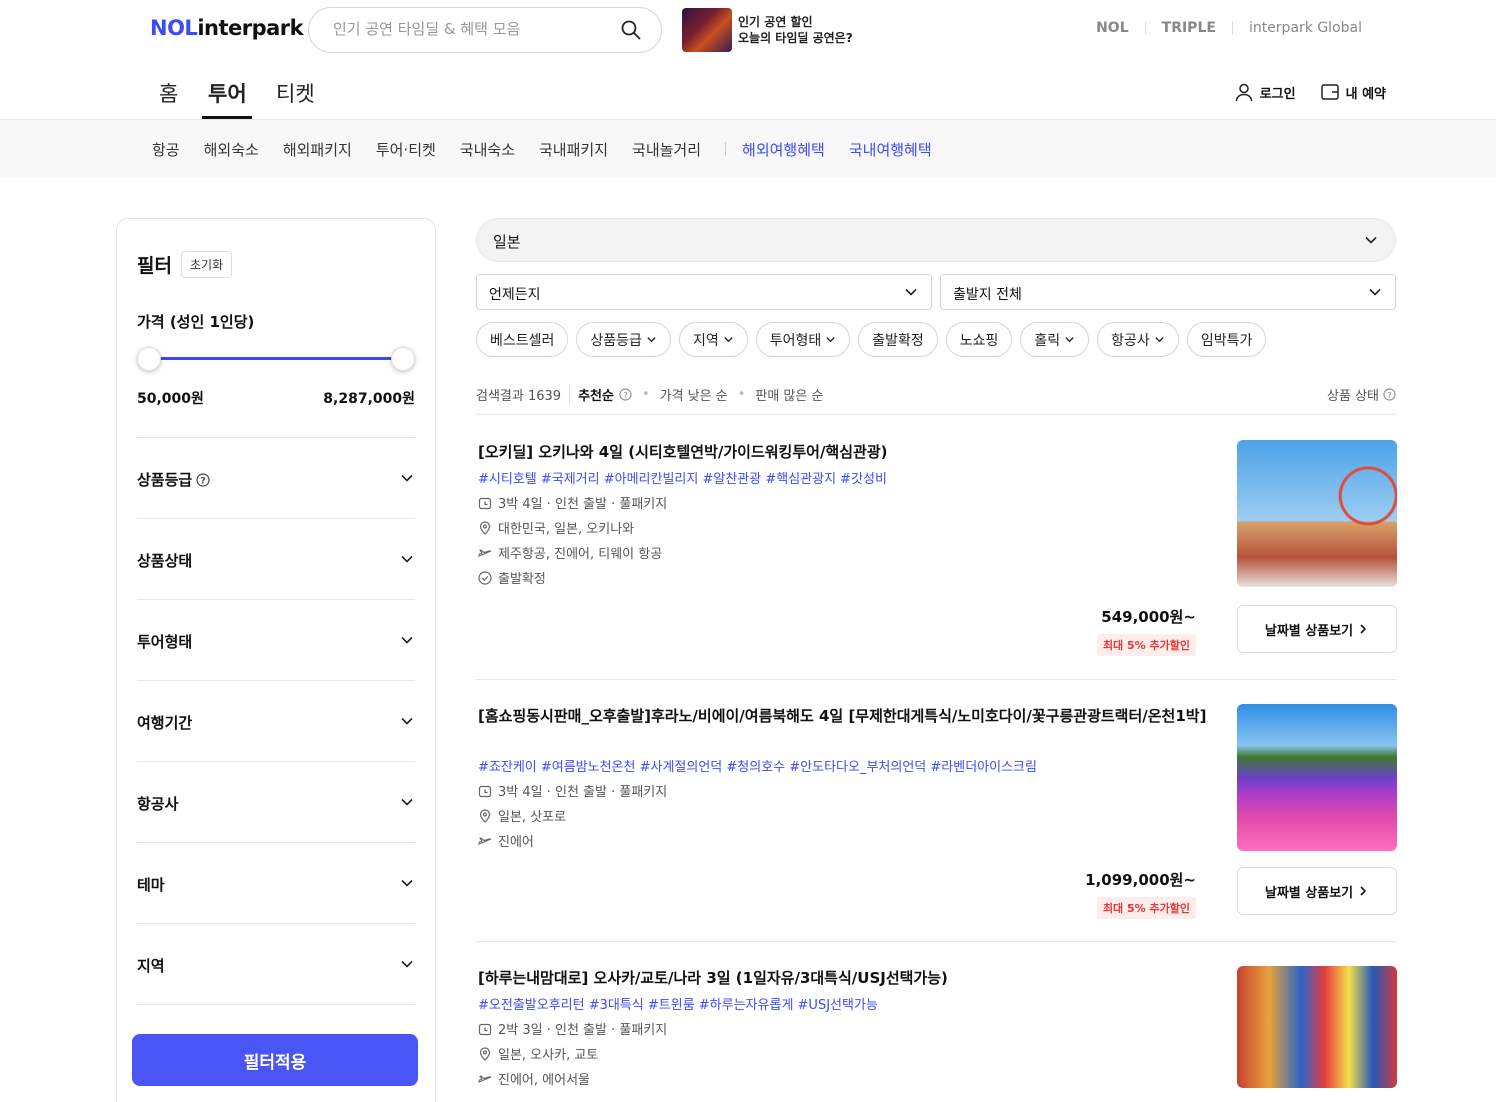 Image resolution: width=1496 pixels, height=1102 pixels. I want to click on price-slider-max-handle, so click(403, 359).